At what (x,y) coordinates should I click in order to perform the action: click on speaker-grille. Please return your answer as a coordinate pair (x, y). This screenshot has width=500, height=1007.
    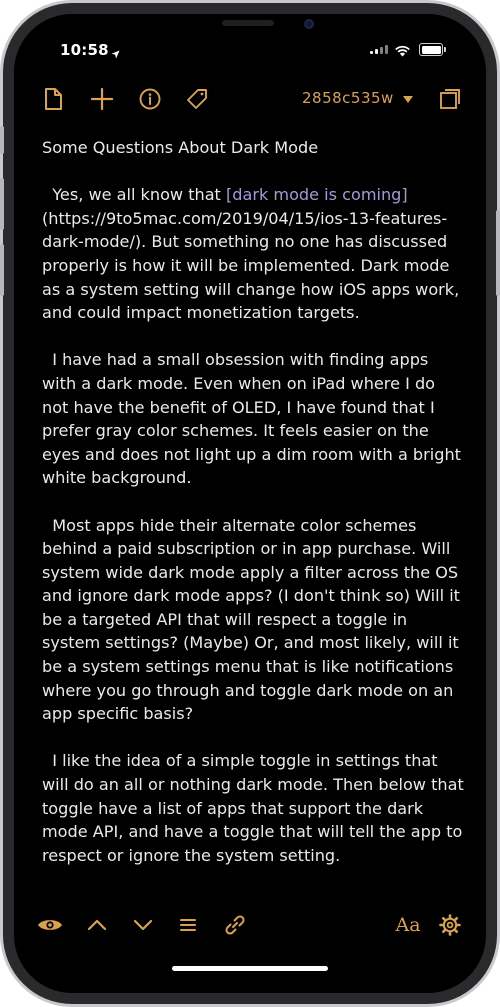
    Looking at the image, I should click on (248, 23).